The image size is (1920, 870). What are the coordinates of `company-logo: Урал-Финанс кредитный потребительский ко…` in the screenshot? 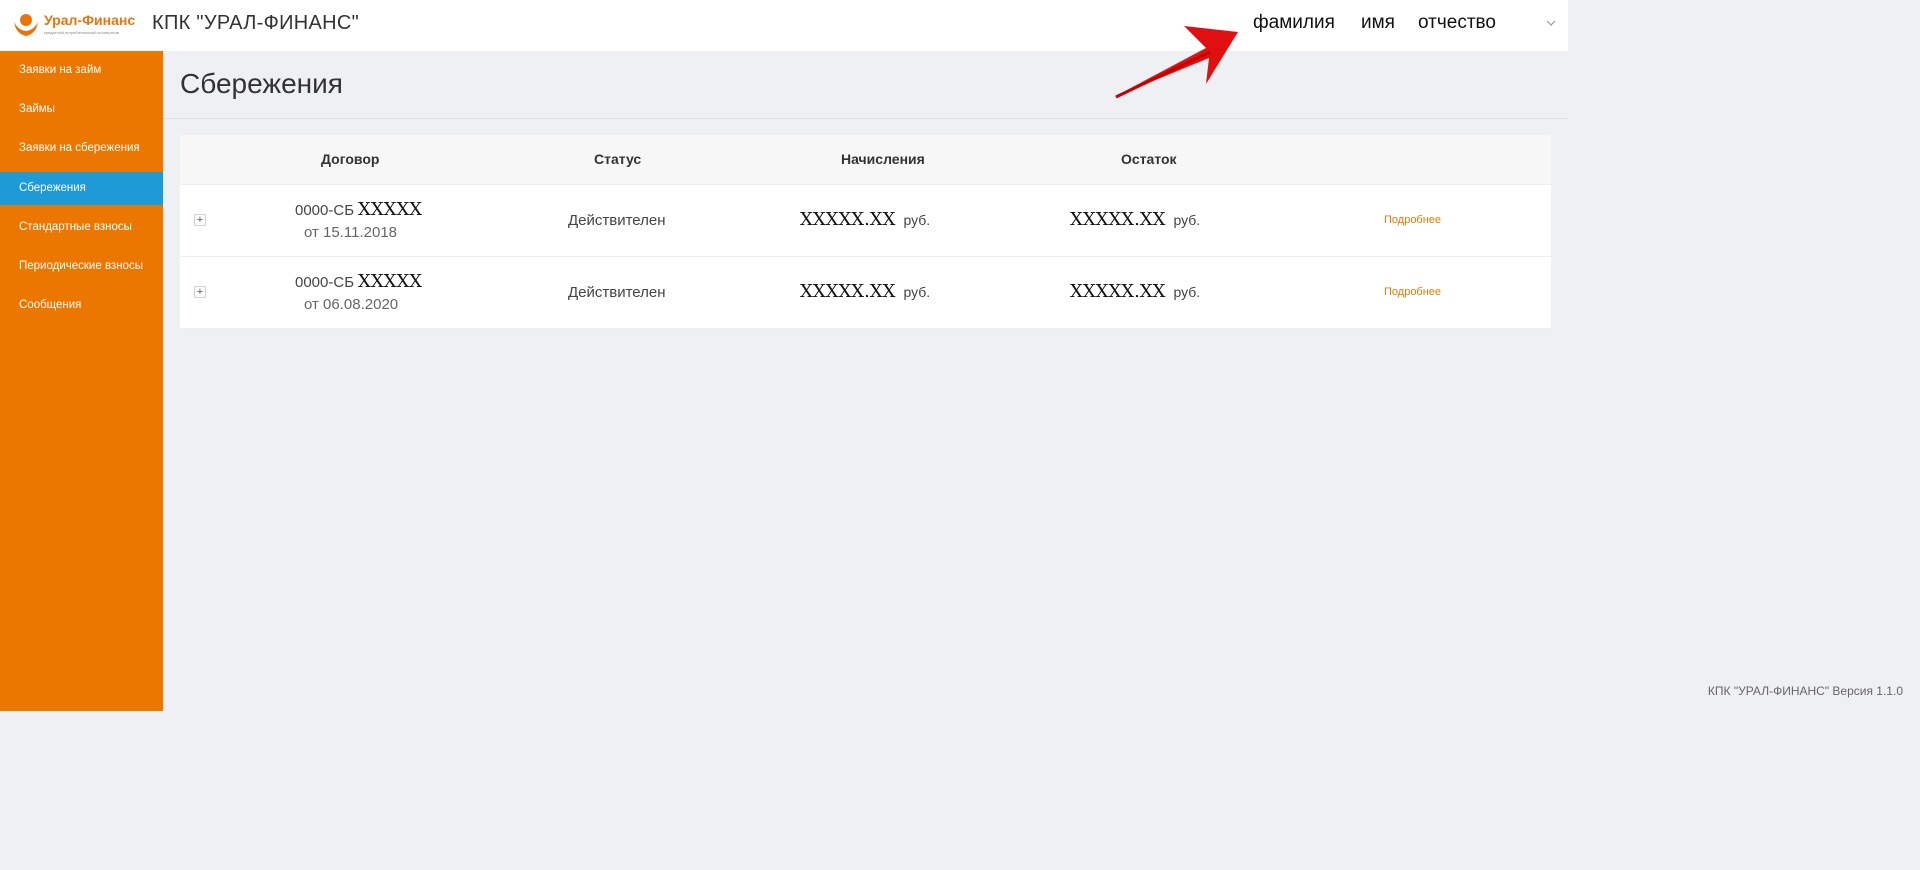 It's located at (74, 24).